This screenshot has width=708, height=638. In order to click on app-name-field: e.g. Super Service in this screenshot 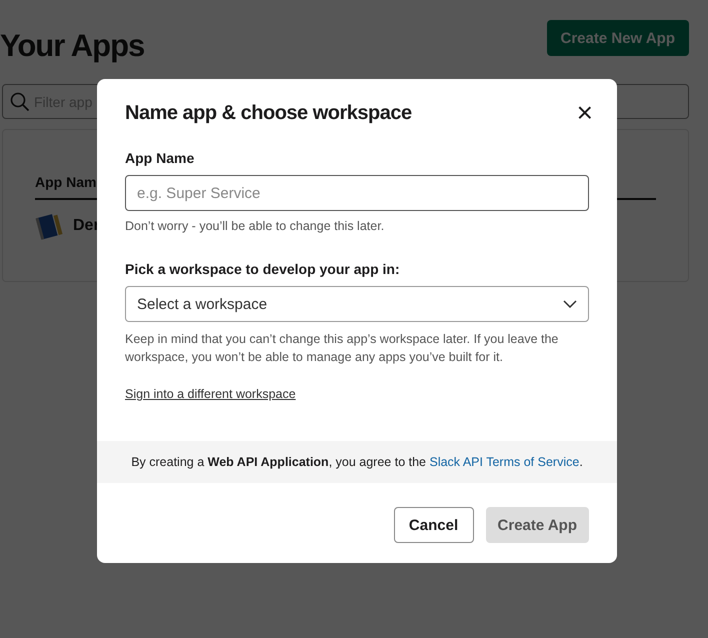, I will do `click(357, 193)`.